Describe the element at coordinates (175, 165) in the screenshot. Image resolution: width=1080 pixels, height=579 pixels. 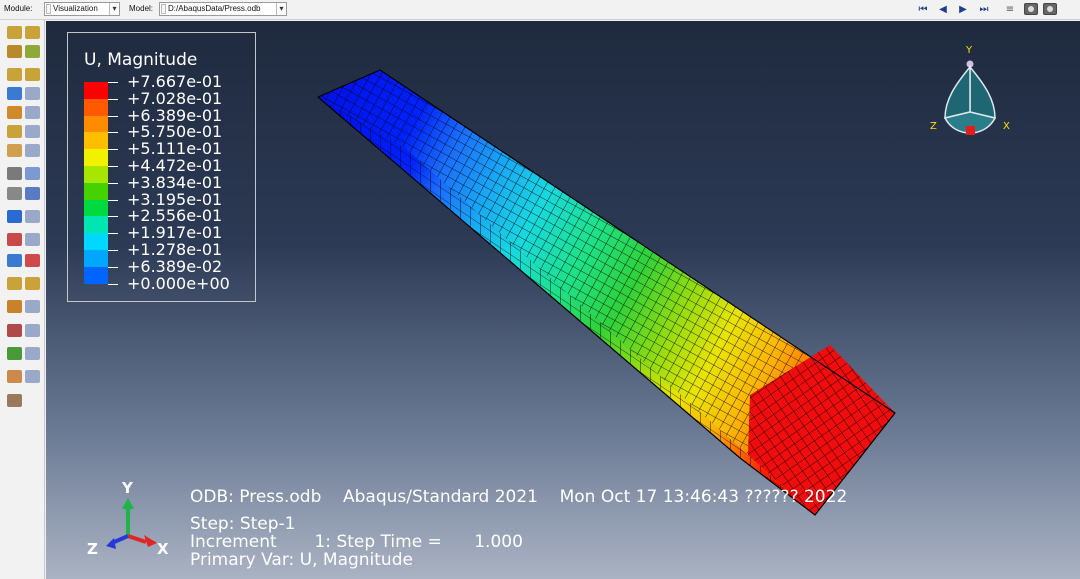
I see `legend-value: +4.472e-01` at that location.